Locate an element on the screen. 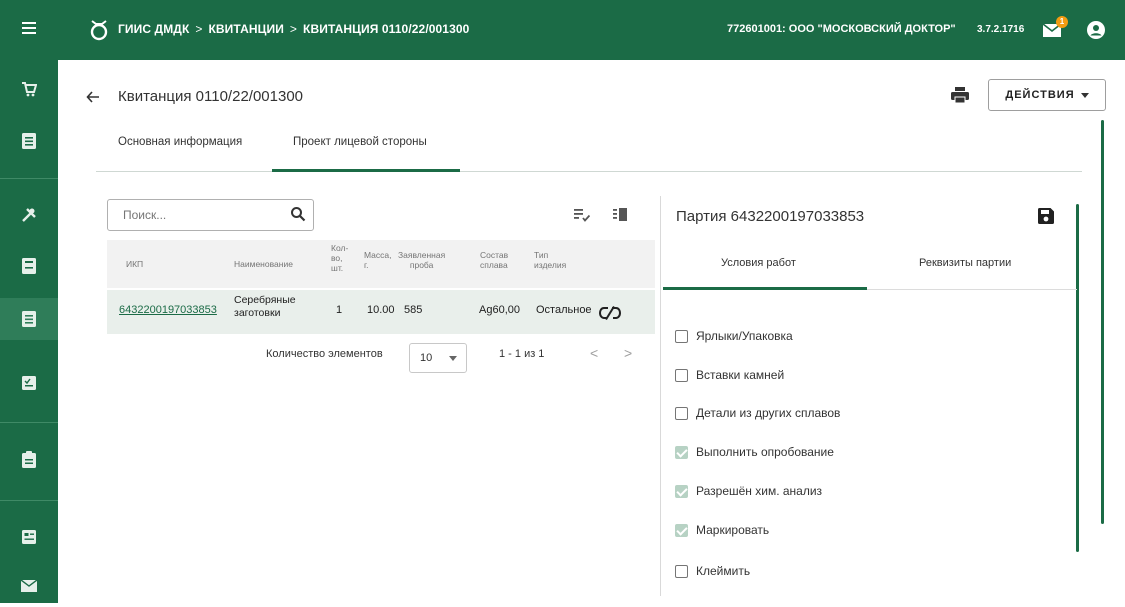 The height and width of the screenshot is (607, 1125). sidebar-item-documents is located at coordinates (29, 319).